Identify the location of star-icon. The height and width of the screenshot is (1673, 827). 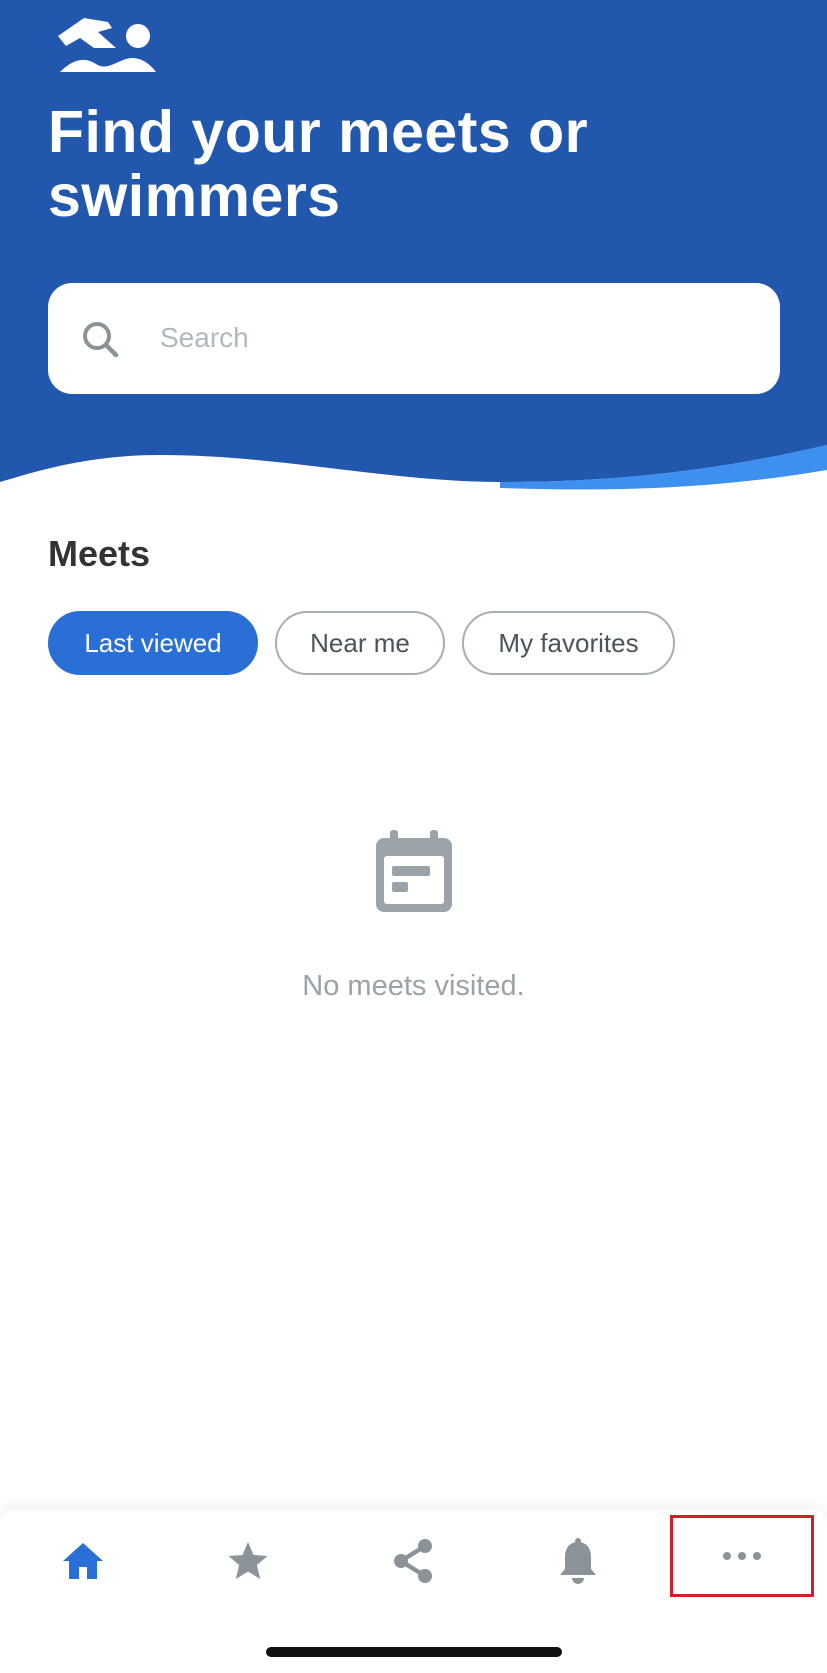
(247, 1560).